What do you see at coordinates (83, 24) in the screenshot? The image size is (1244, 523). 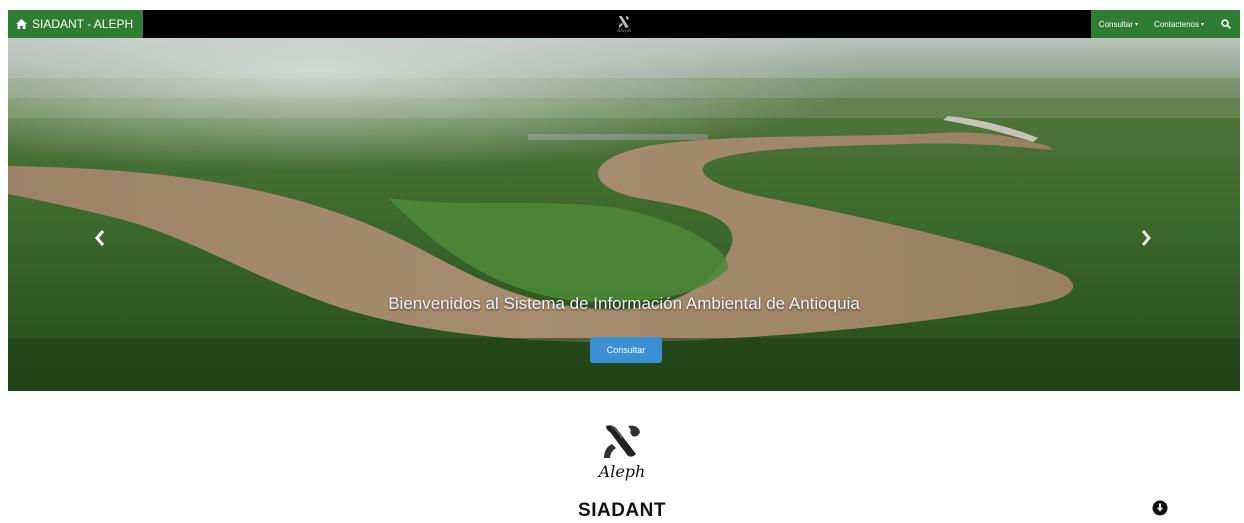 I see `brand-label: SIADANT - ALEPH` at bounding box center [83, 24].